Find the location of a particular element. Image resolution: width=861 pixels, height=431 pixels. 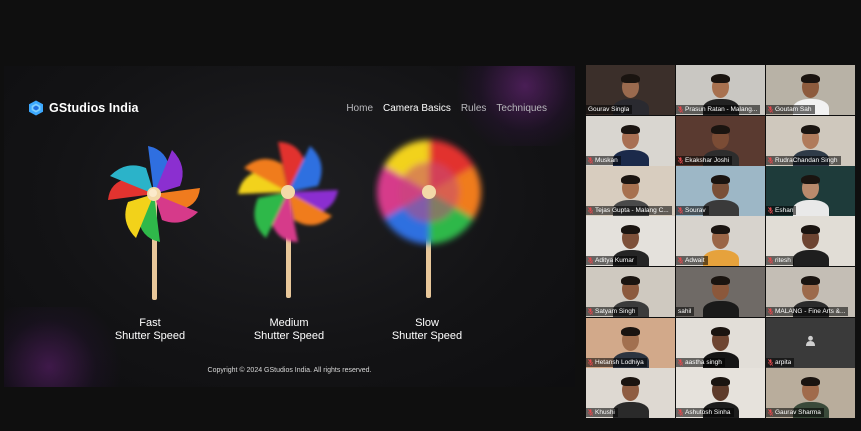

participant-name: Goutam Sah is located at coordinates (793, 109).